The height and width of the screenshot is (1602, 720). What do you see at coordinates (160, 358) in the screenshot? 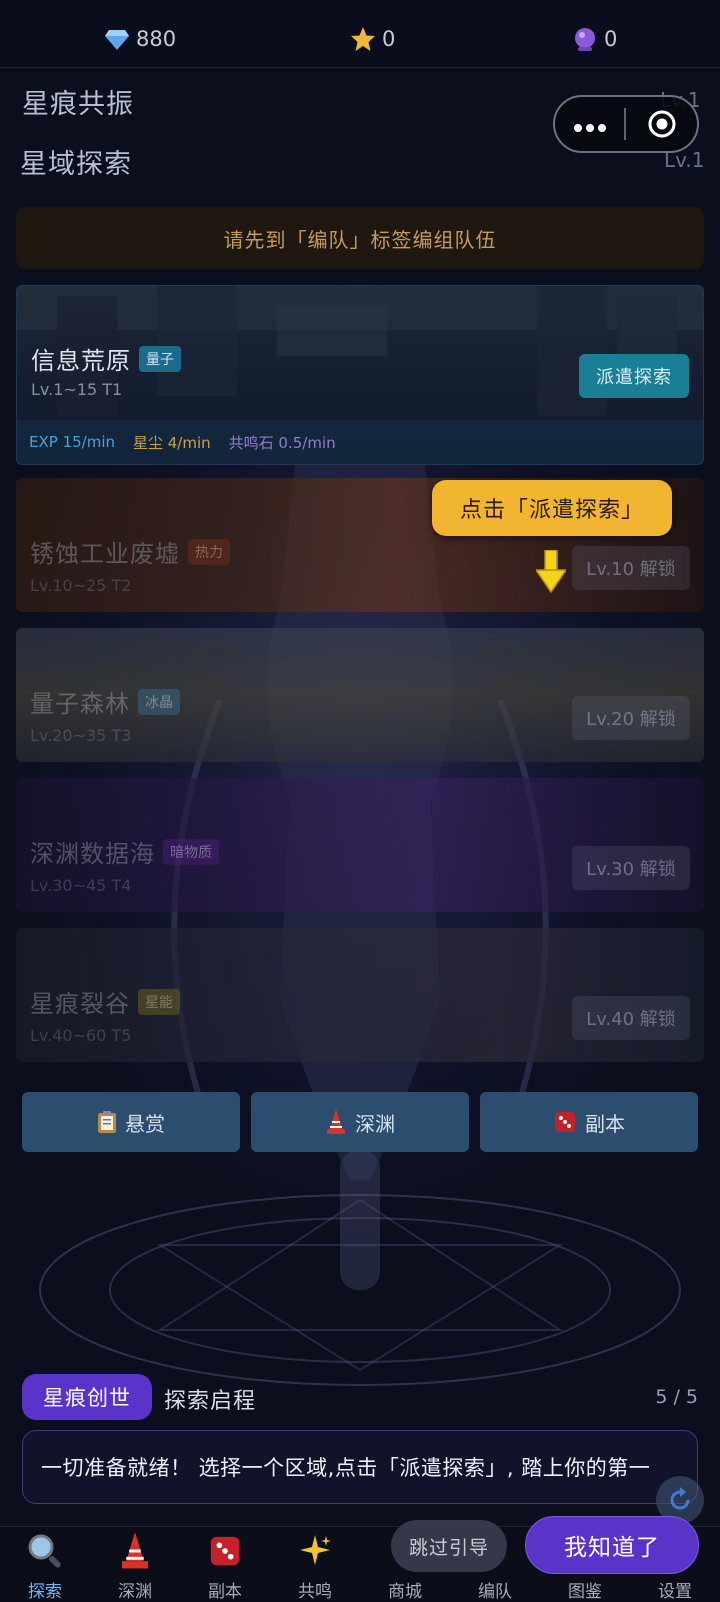
I see `element-tag-quantum: 量子` at bounding box center [160, 358].